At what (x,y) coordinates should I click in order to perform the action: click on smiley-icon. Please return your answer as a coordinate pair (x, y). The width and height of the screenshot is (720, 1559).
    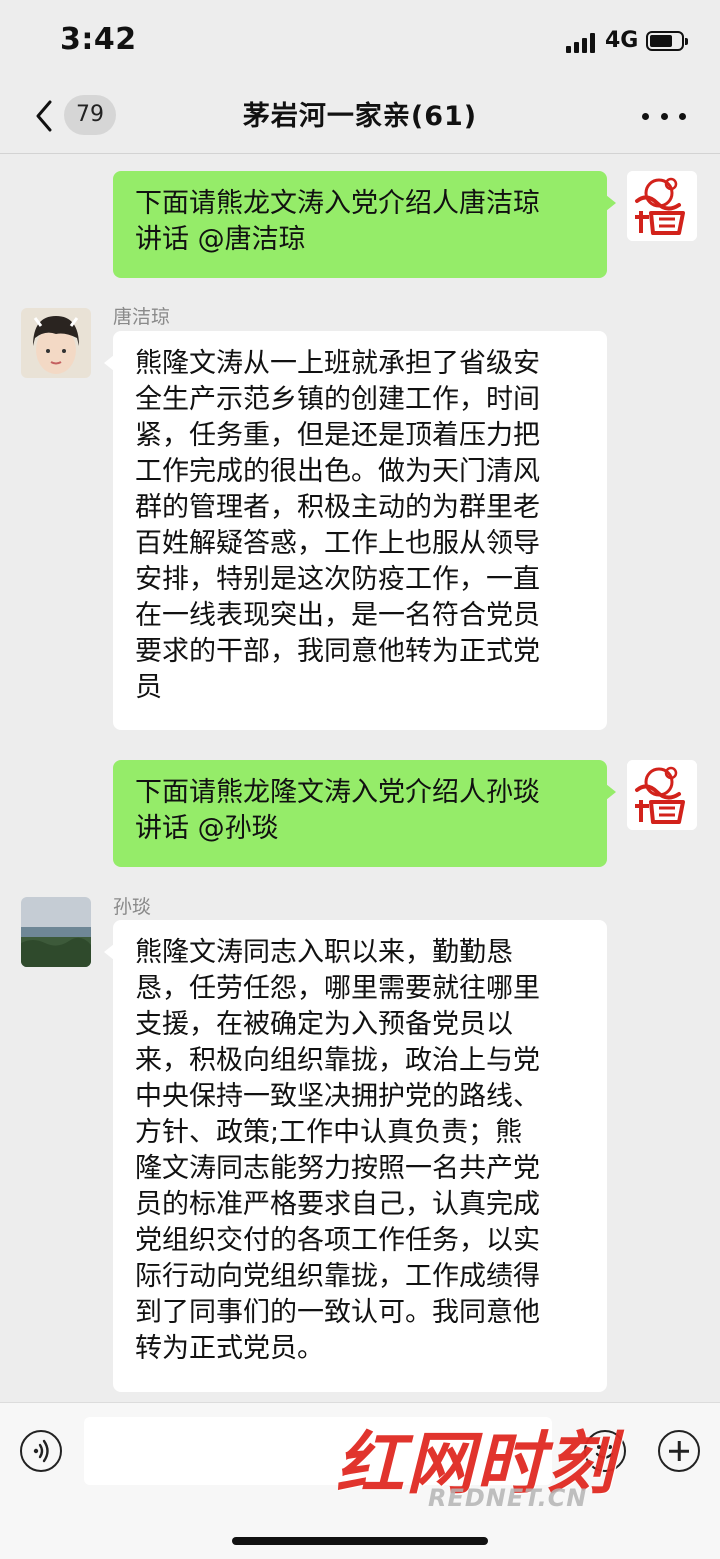
    Looking at the image, I should click on (604, 1452).